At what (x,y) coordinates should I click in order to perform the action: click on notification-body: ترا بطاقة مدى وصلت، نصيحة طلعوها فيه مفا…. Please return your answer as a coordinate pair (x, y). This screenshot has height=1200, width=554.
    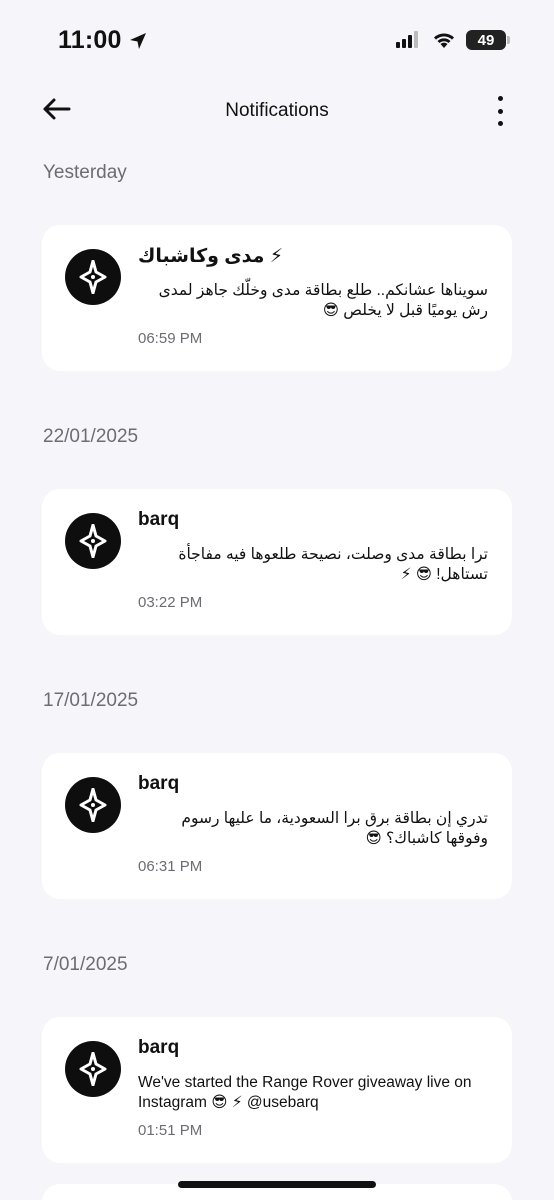
    Looking at the image, I should click on (333, 564).